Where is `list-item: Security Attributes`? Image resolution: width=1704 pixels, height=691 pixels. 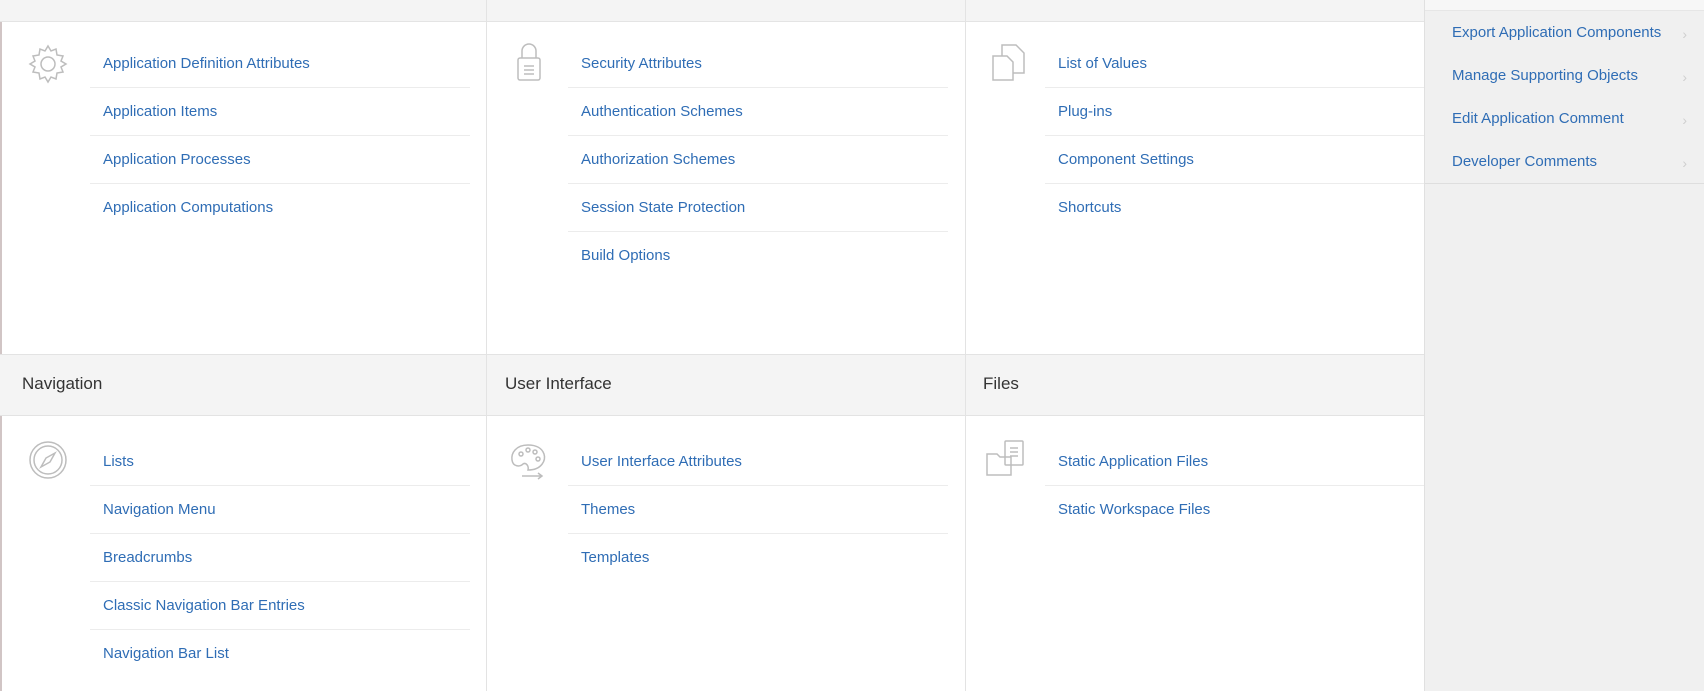 list-item: Security Attributes is located at coordinates (758, 64).